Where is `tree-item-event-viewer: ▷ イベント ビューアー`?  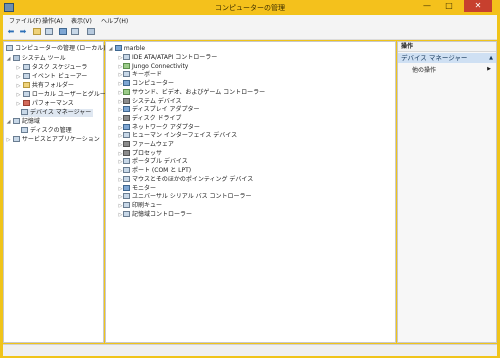 tree-item-event-viewer: ▷ イベント ビューアー is located at coordinates (51, 77).